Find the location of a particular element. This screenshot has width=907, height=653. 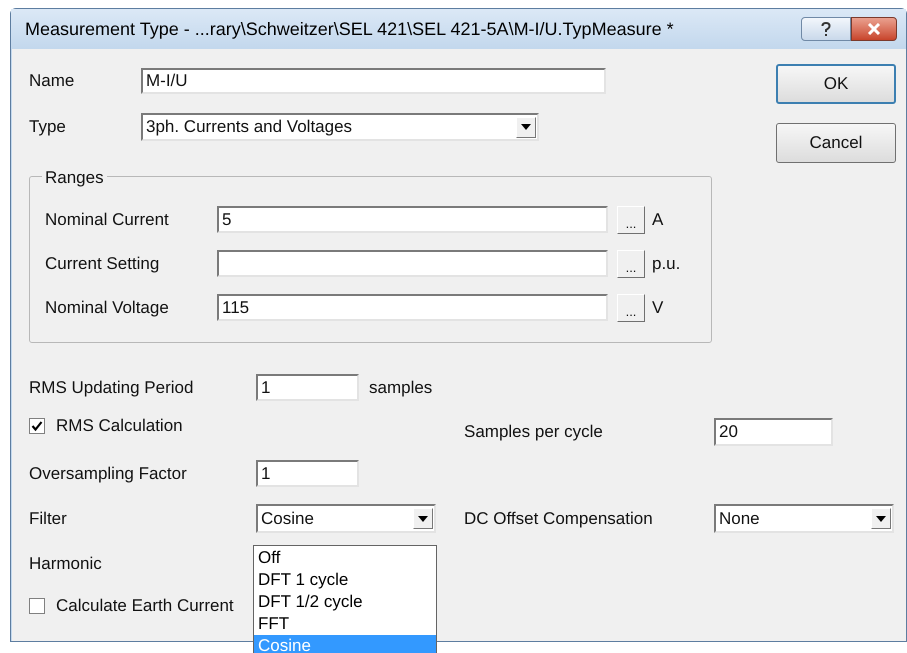

checkbox-label: Calculate Earth Current is located at coordinates (145, 606).